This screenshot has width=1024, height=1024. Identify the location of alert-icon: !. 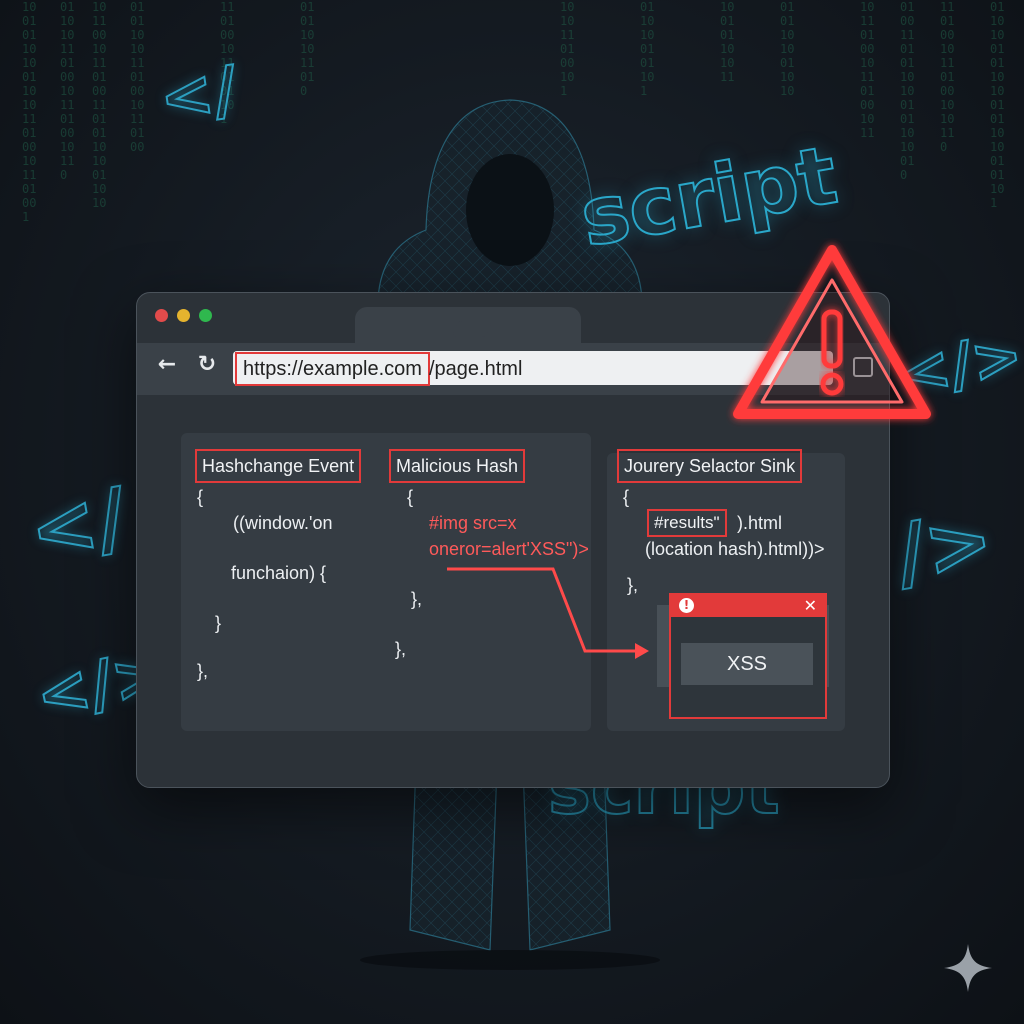
(686, 605).